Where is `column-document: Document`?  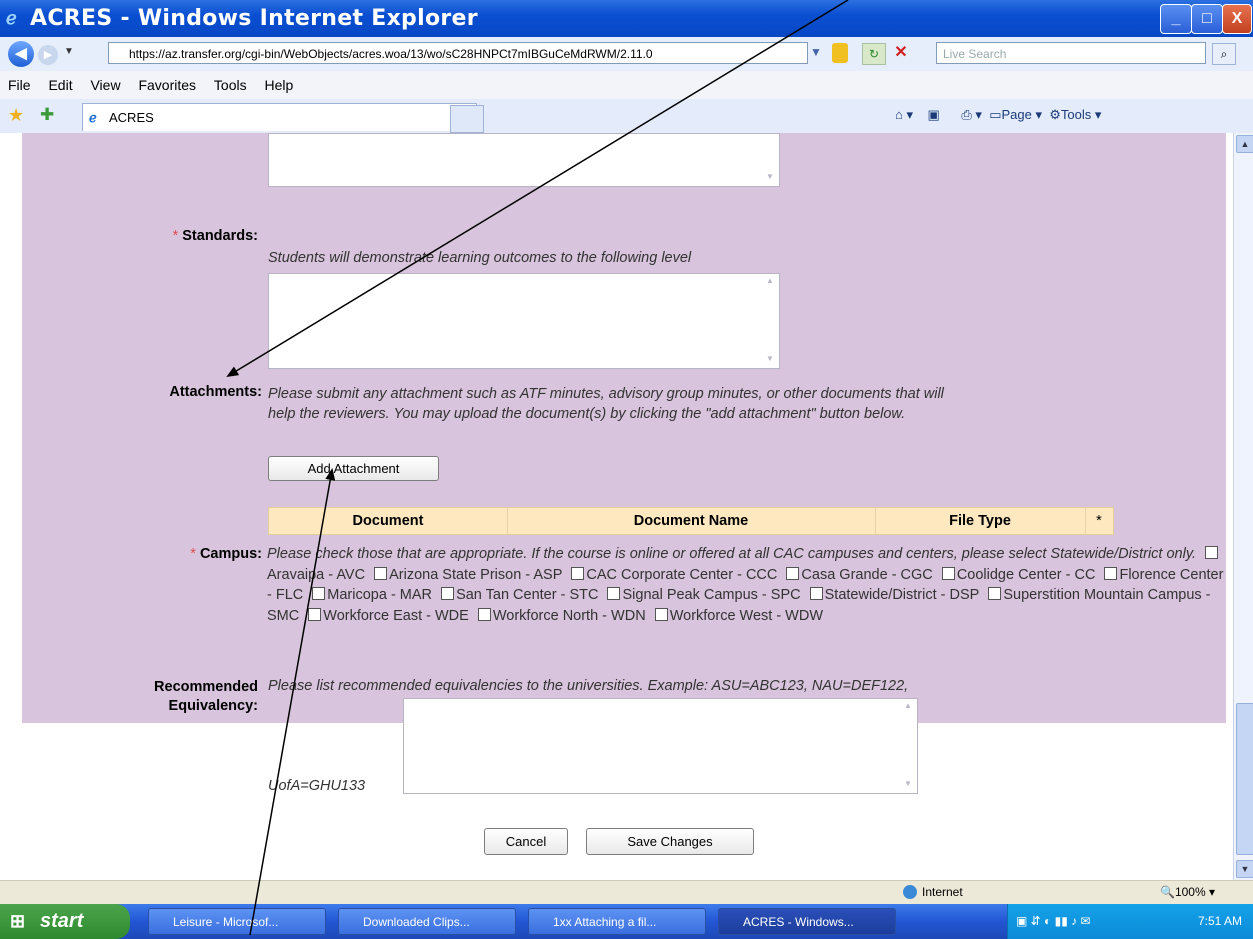
column-document: Document is located at coordinates (388, 521).